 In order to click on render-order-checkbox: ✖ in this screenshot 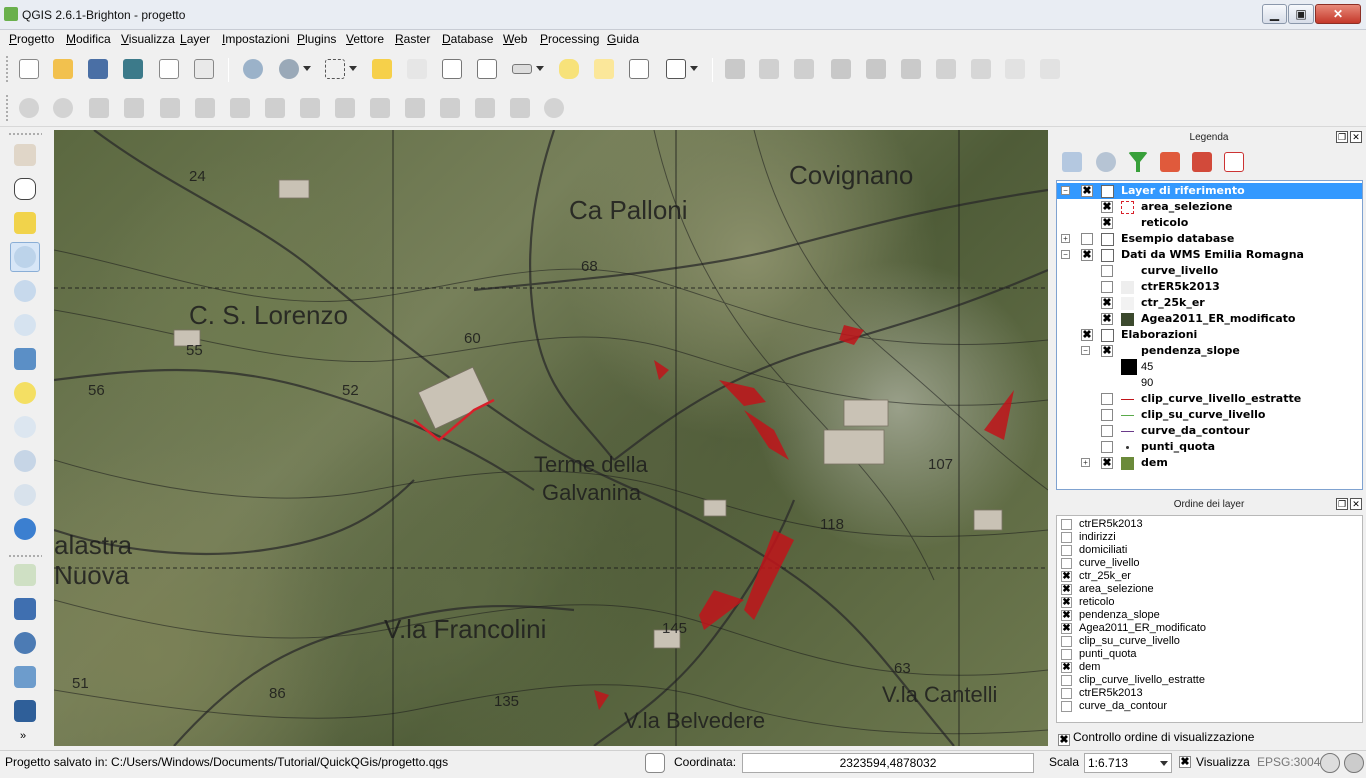, I will do `click(1064, 740)`.